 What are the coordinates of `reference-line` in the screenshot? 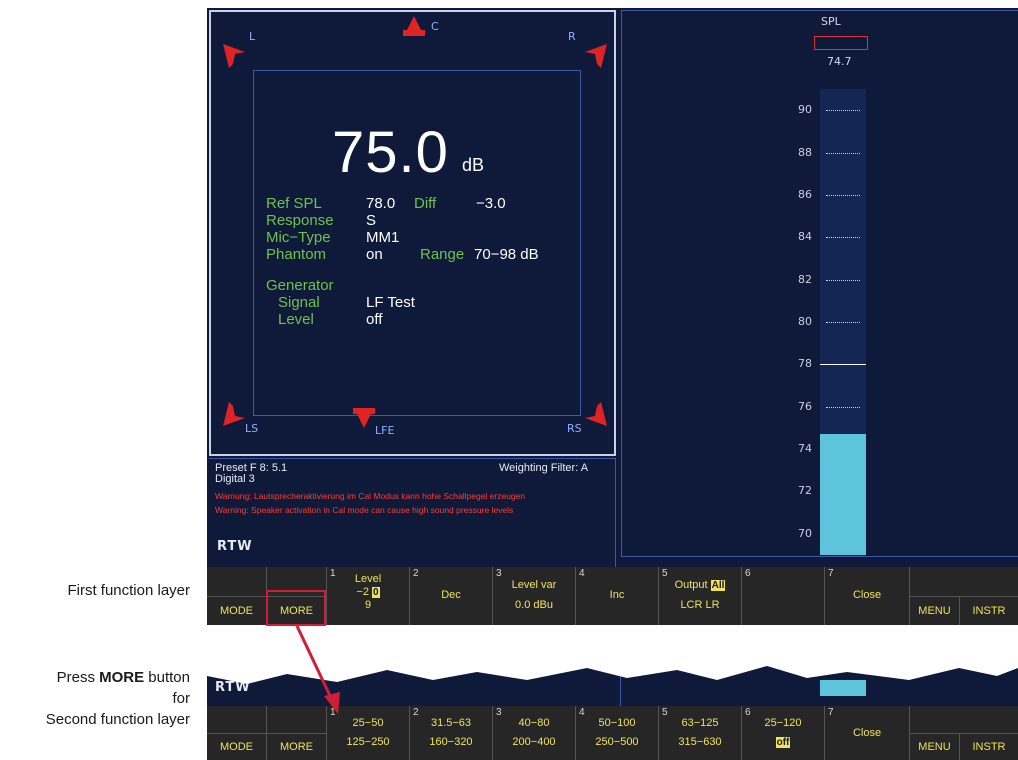 It's located at (843, 365).